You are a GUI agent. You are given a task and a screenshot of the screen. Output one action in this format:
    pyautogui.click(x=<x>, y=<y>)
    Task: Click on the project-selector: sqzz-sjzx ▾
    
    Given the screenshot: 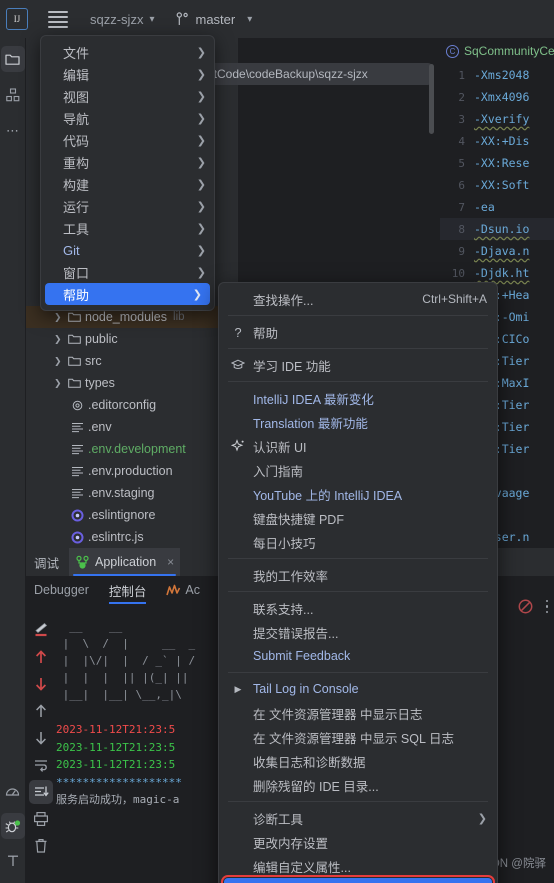 What is the action you would take?
    pyautogui.click(x=111, y=19)
    